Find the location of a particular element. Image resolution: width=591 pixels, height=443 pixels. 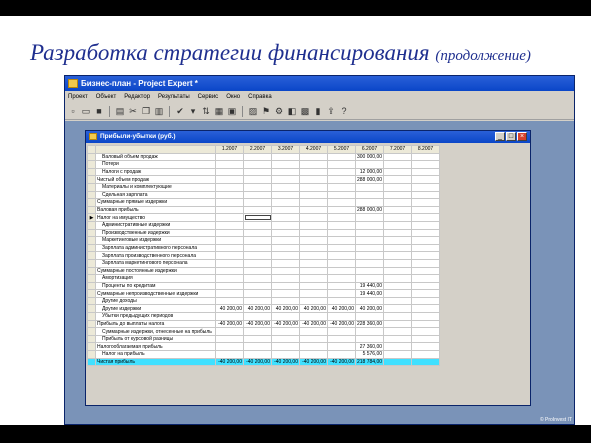

table-row: ▶ Налог на имущество is located at coordinates (264, 217).